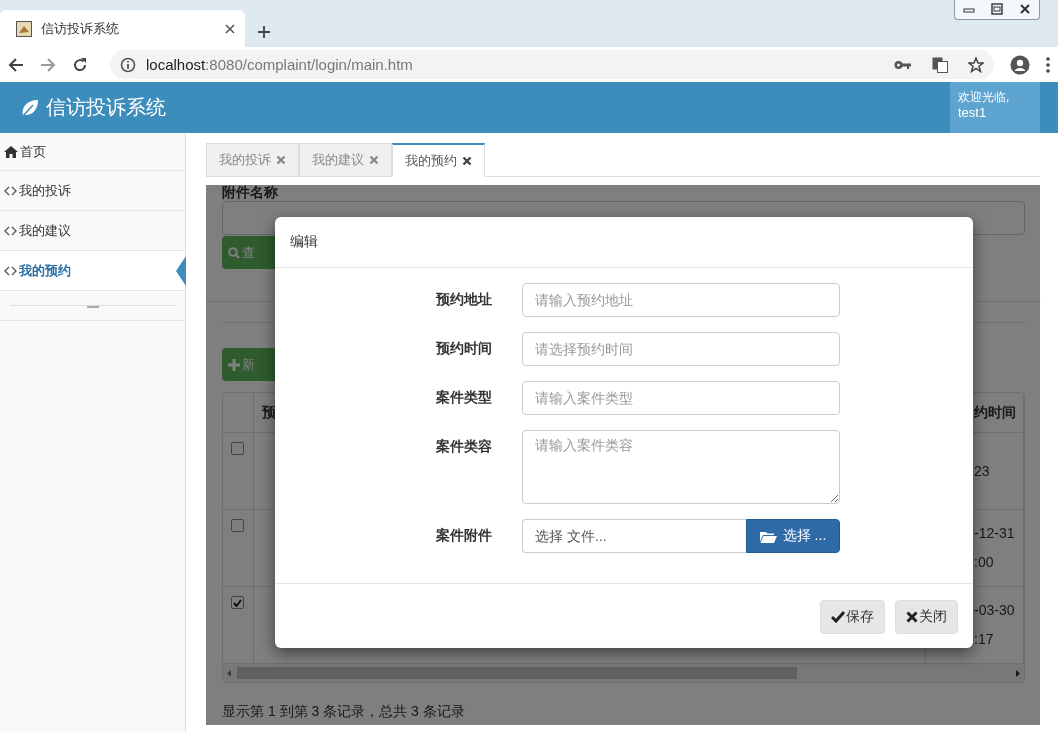 This screenshot has height=732, width=1058. Describe the element at coordinates (106, 107) in the screenshot. I see `app-title: 信访投诉系统` at that location.